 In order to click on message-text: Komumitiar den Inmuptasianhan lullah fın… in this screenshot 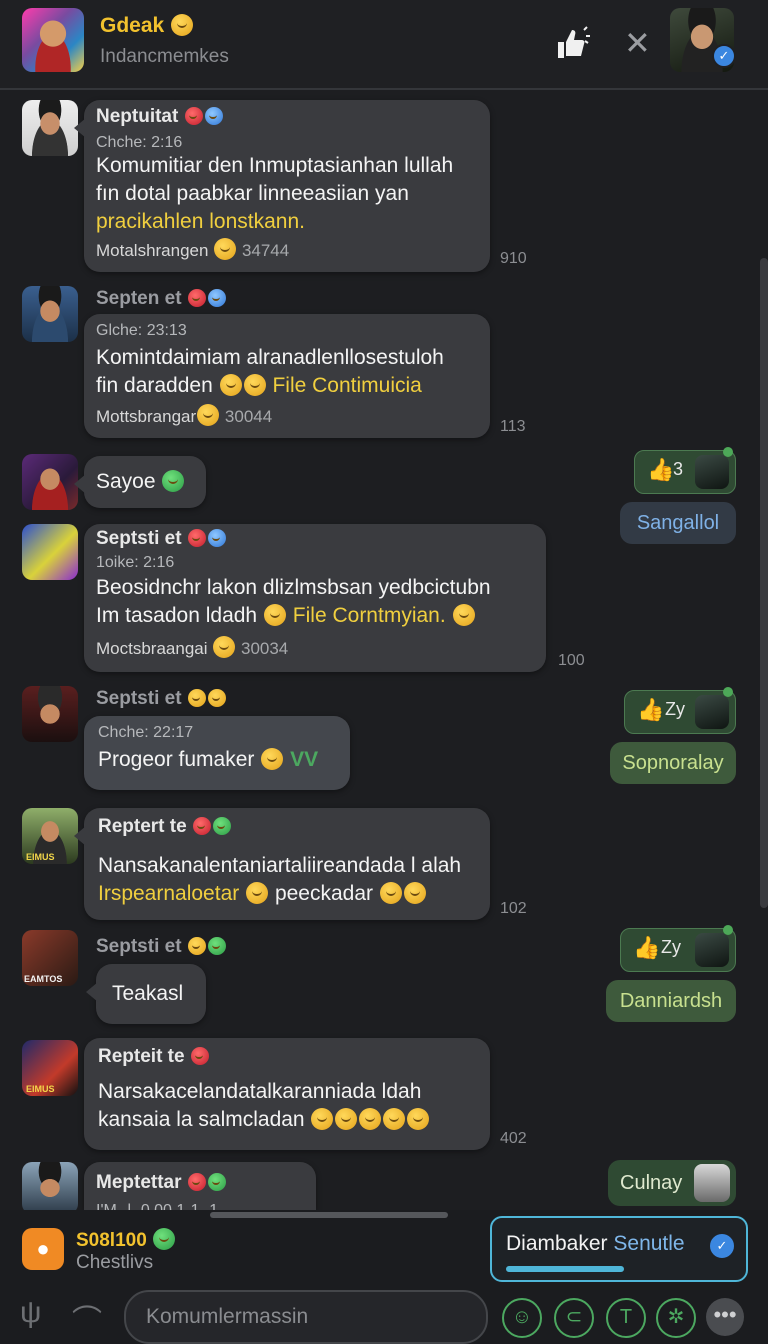, I will do `click(275, 193)`.